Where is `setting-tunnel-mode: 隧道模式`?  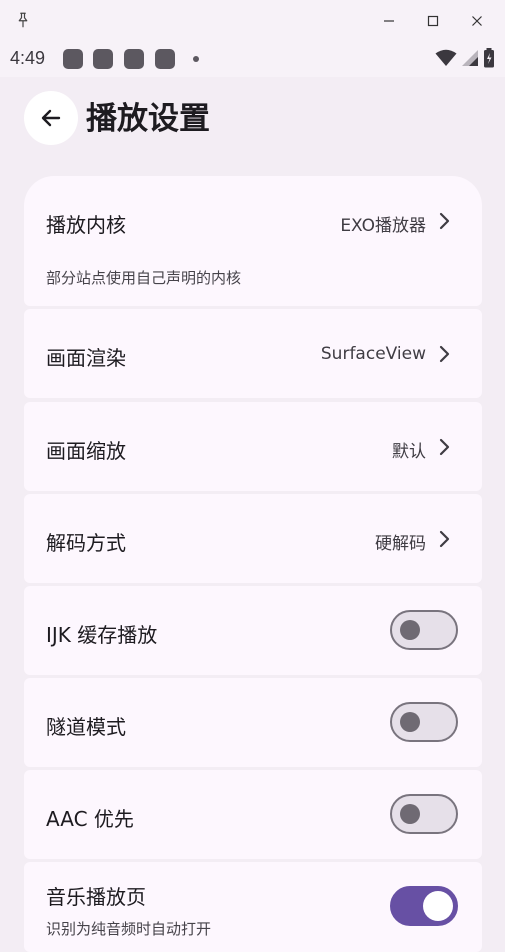 setting-tunnel-mode: 隧道模式 is located at coordinates (253, 722).